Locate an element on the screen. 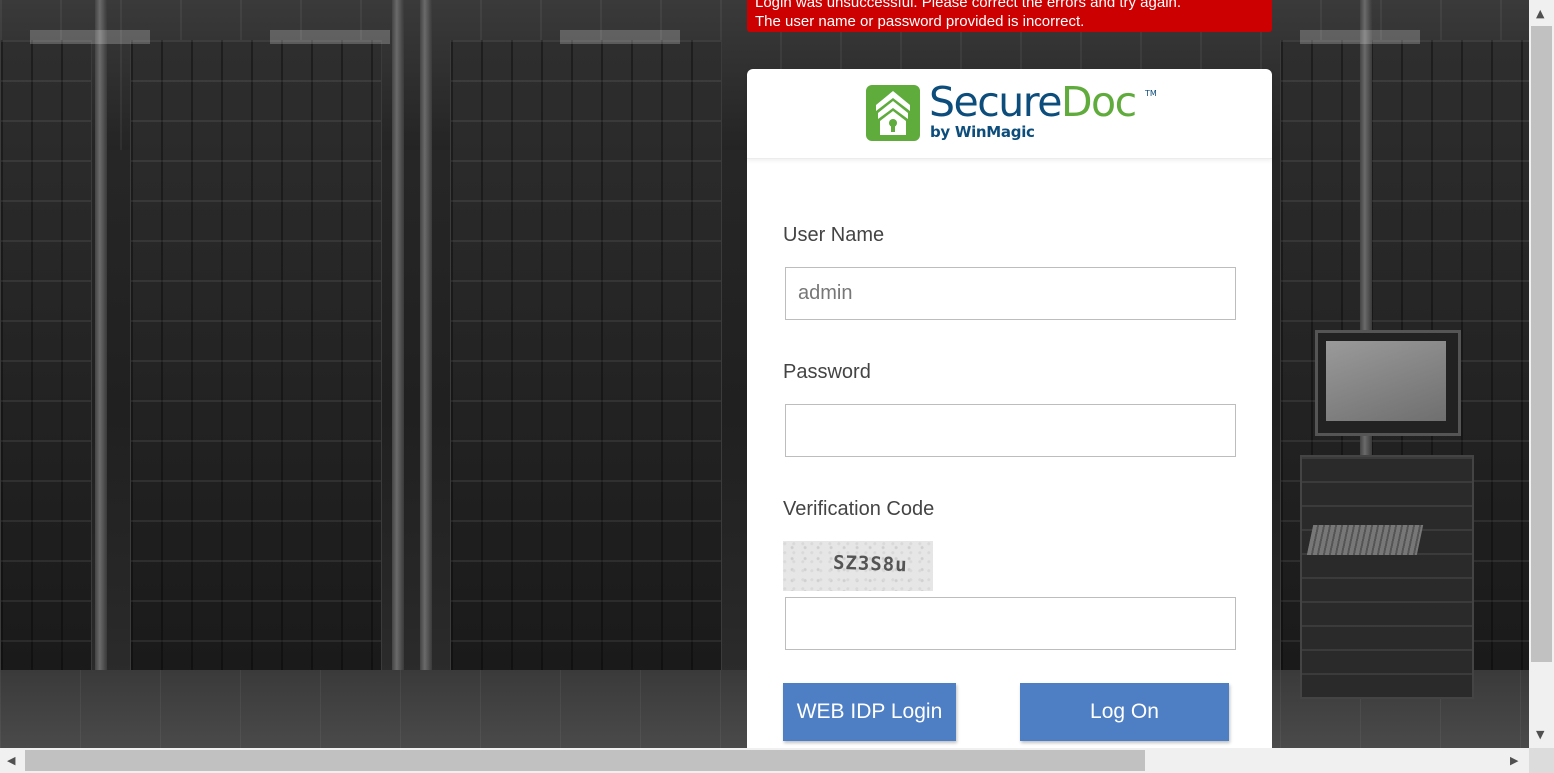  trademark-symbol: TM is located at coordinates (1151, 93).